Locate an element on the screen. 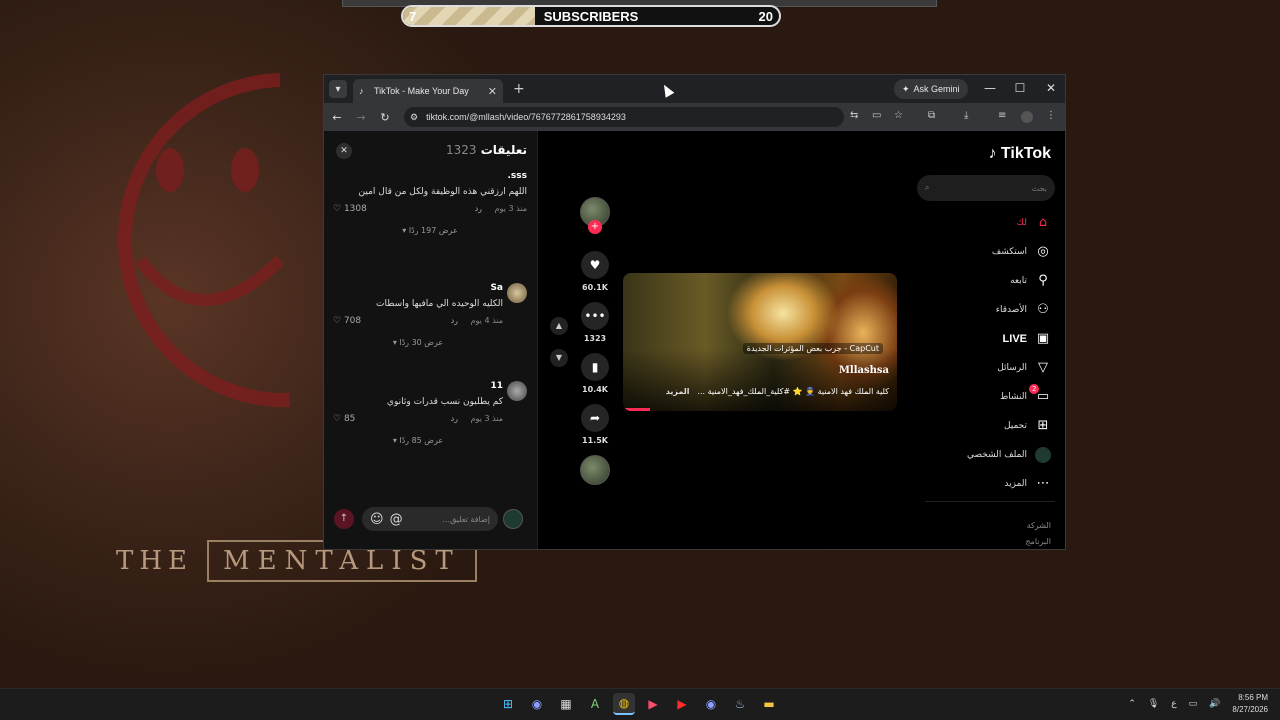 Image resolution: width=1280 pixels, height=720 pixels. download-icon: ⤓ is located at coordinates (966, 115).